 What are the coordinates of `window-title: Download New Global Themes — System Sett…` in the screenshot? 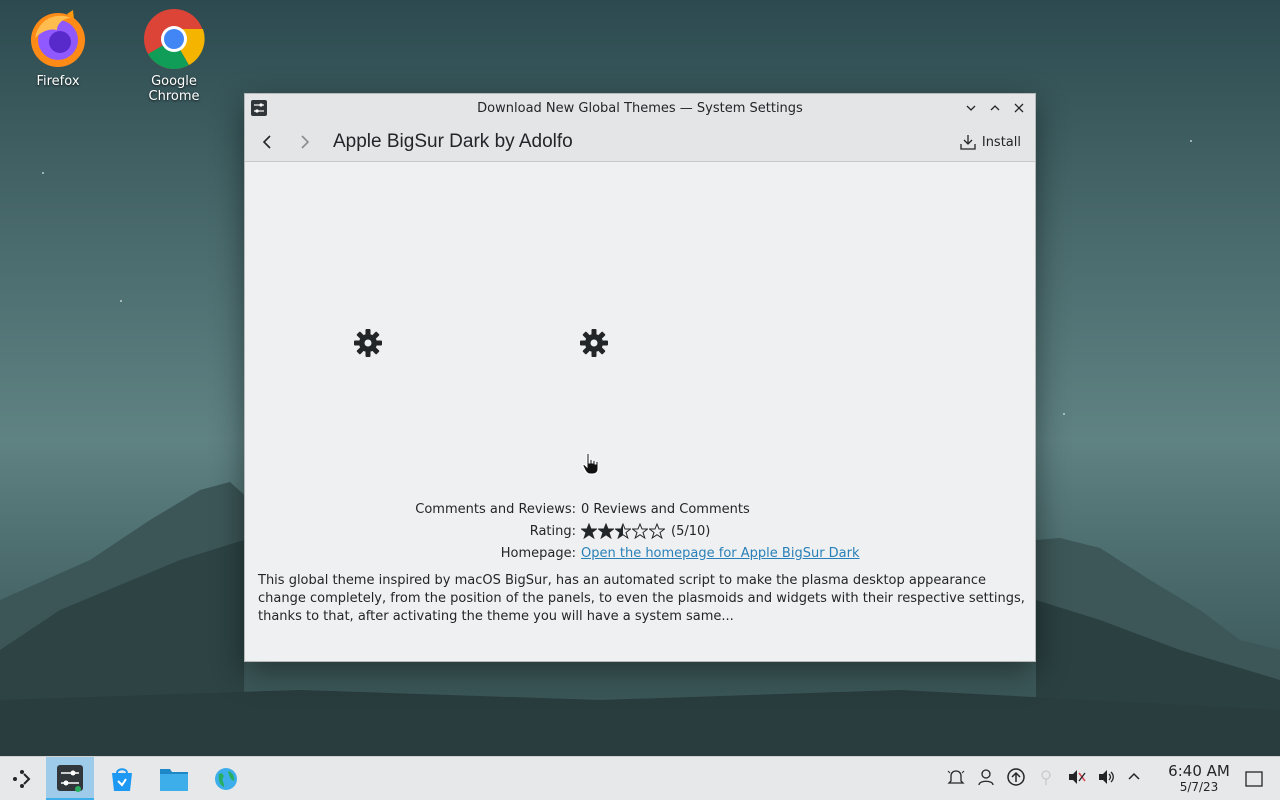 It's located at (640, 108).